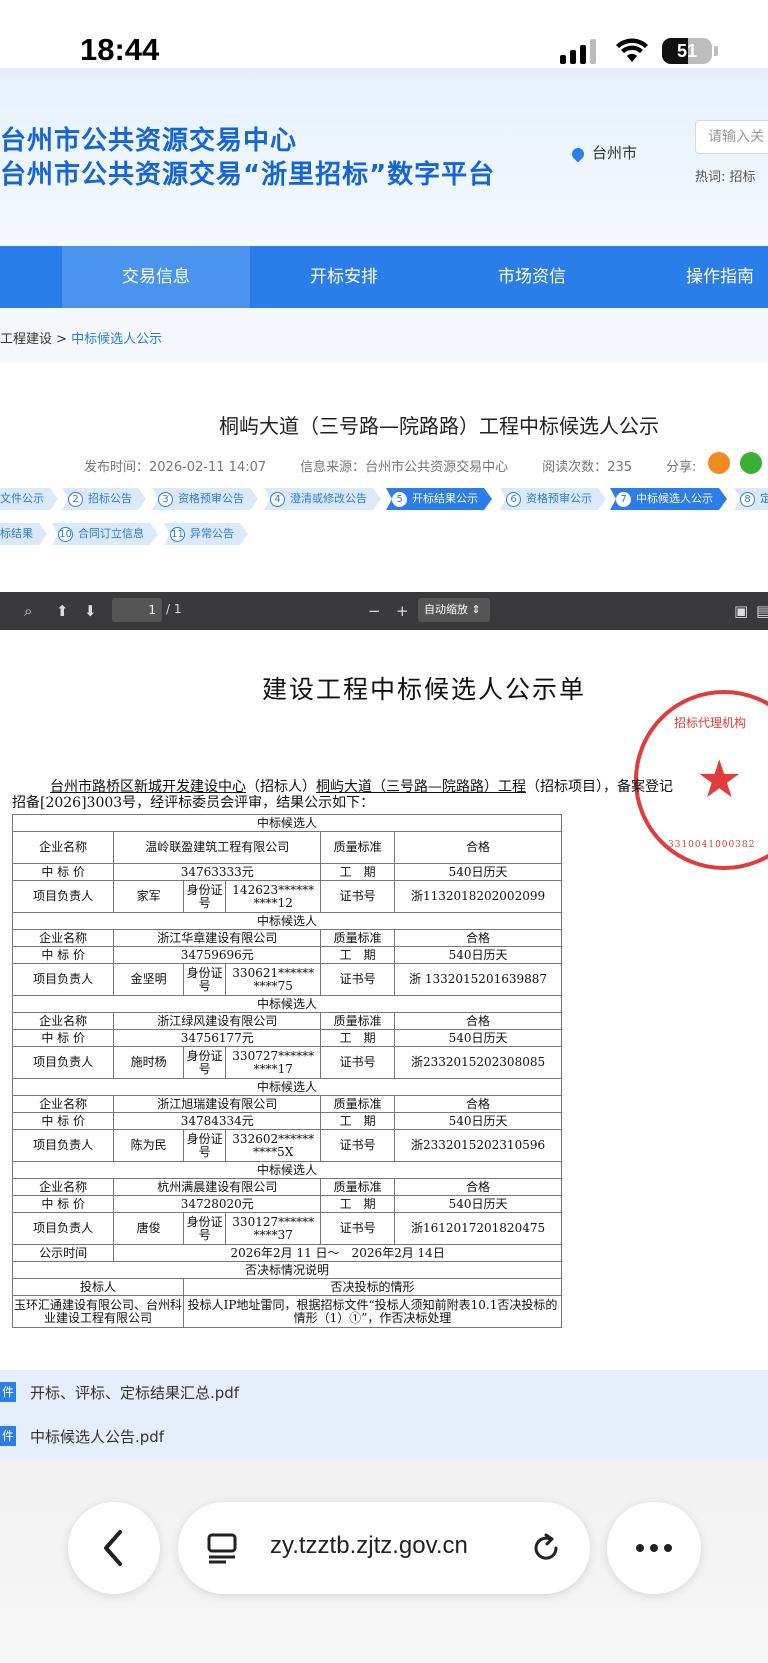  I want to click on article-title: 桐屿大道（三号路—院路路）工程中标候选人公示, so click(439, 426).